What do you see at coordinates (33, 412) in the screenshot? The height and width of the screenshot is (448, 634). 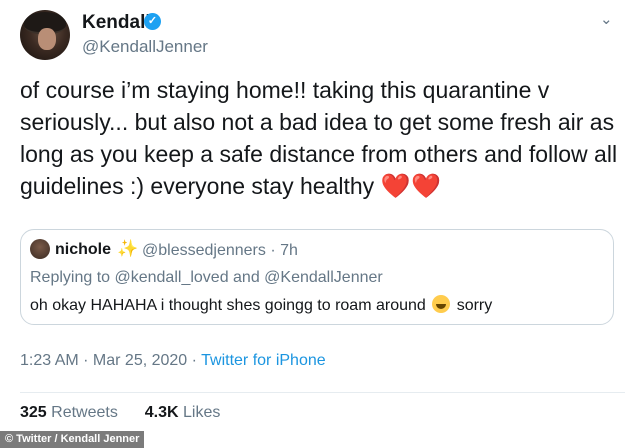 I see `retweets-count: 325` at bounding box center [33, 412].